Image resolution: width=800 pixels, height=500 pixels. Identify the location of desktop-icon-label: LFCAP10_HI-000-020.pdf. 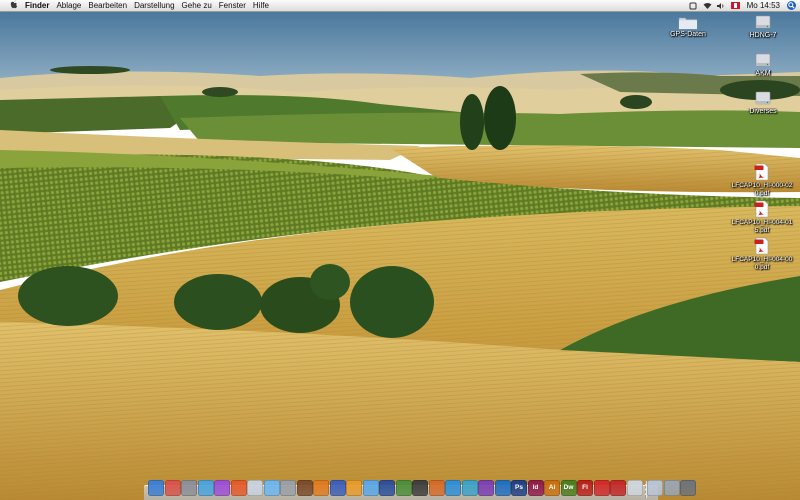
(762, 189).